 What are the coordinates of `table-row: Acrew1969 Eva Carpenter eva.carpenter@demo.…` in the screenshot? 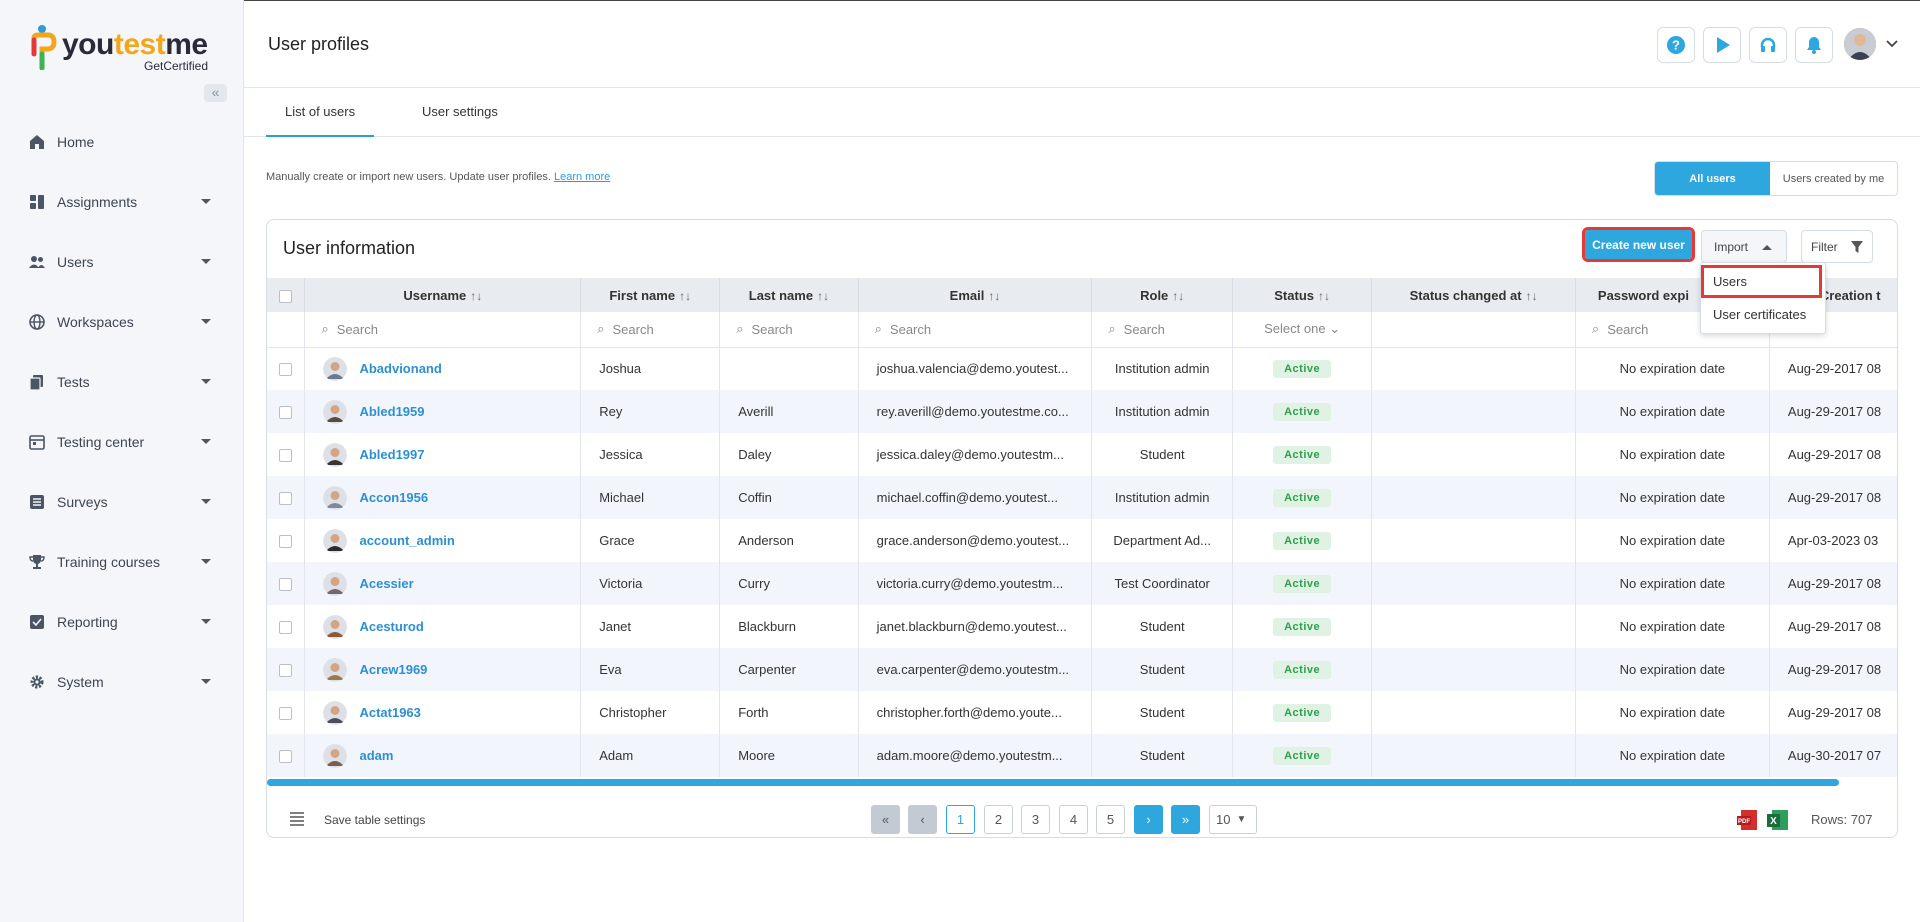 It's located at (1082, 669).